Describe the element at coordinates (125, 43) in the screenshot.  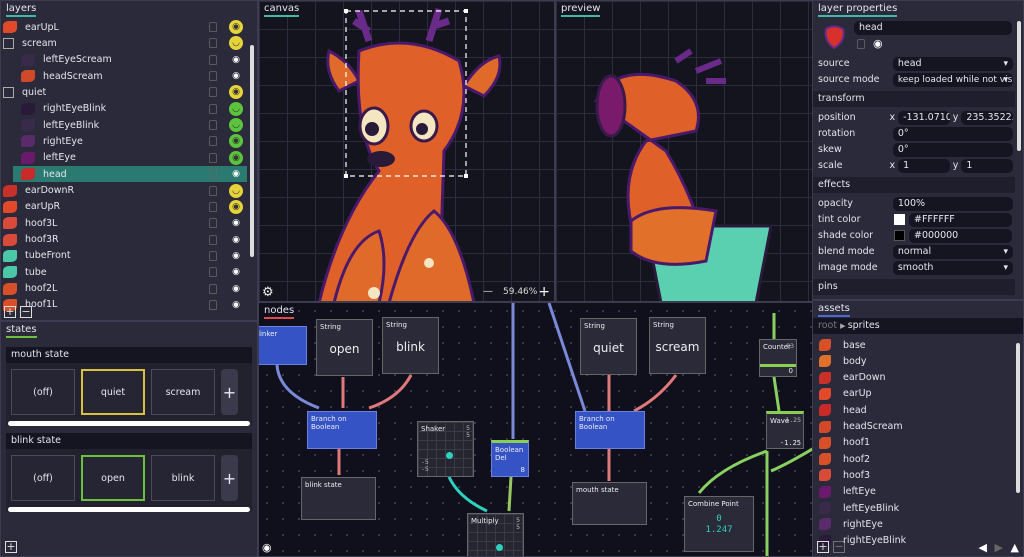
I see `layer-row: scream ◡` at that location.